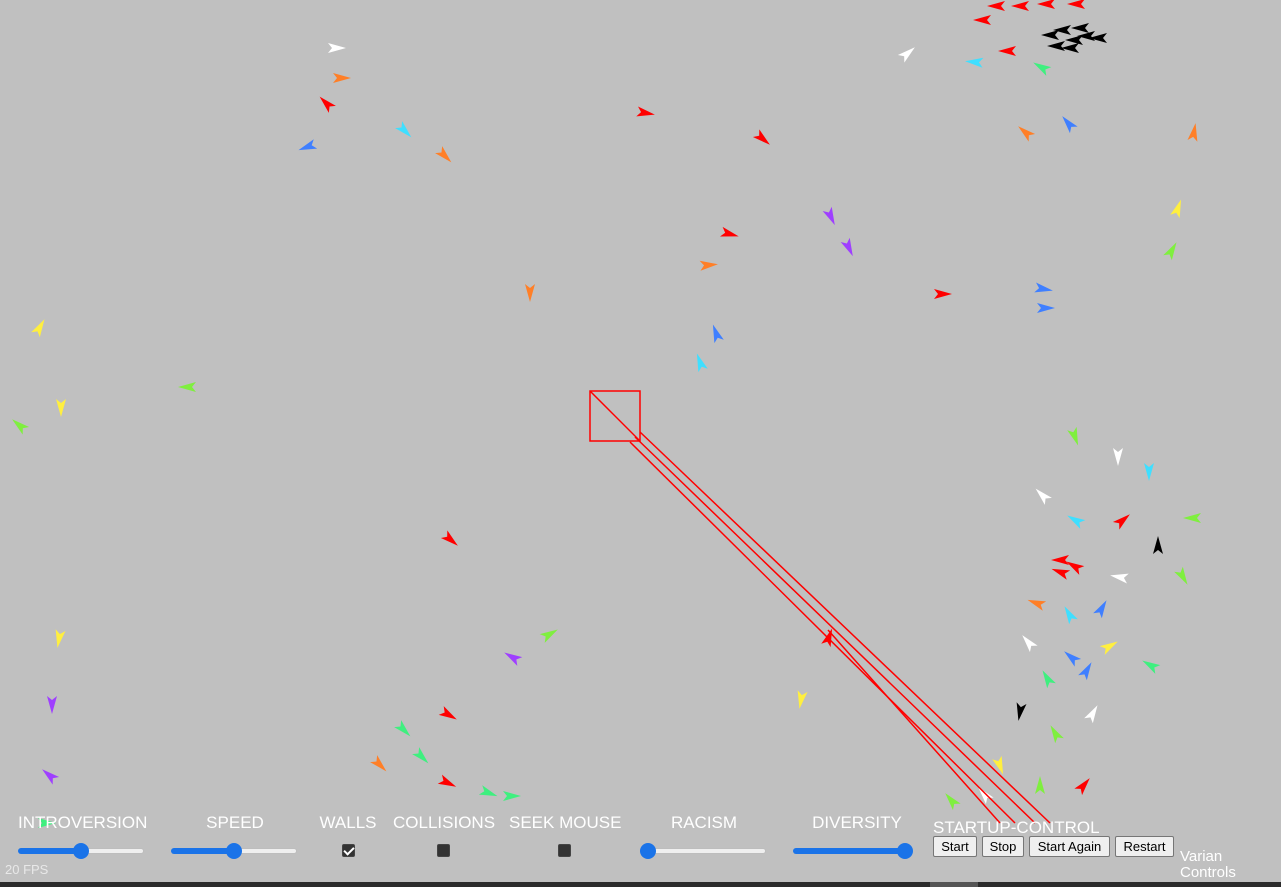  I want to click on diversity-slider, so click(853, 851).